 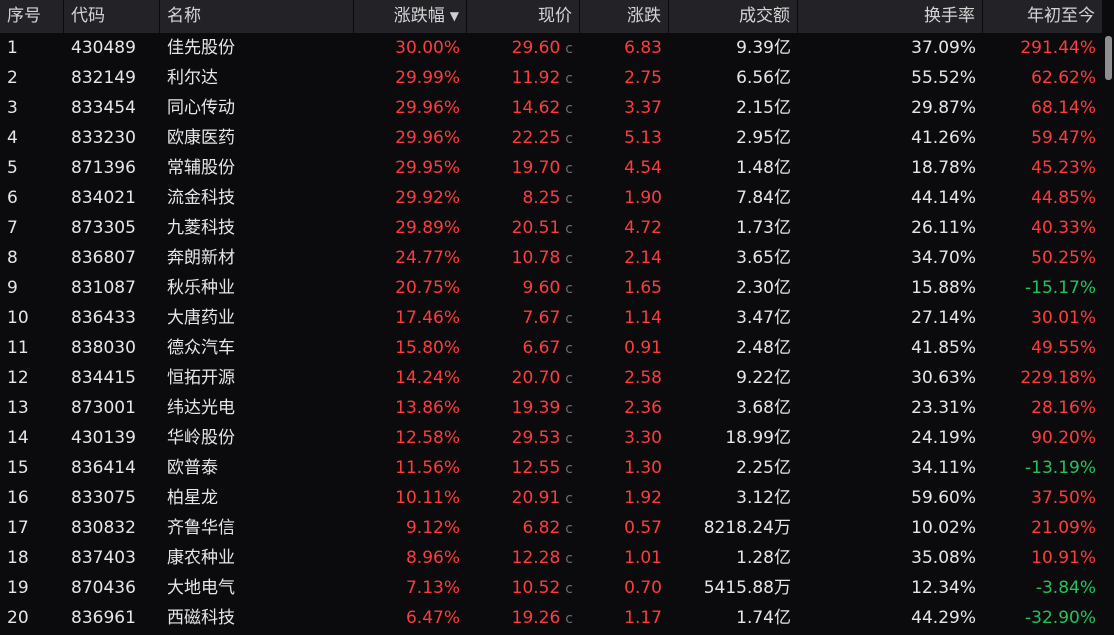 I want to click on row-index: 3, so click(x=32, y=108).